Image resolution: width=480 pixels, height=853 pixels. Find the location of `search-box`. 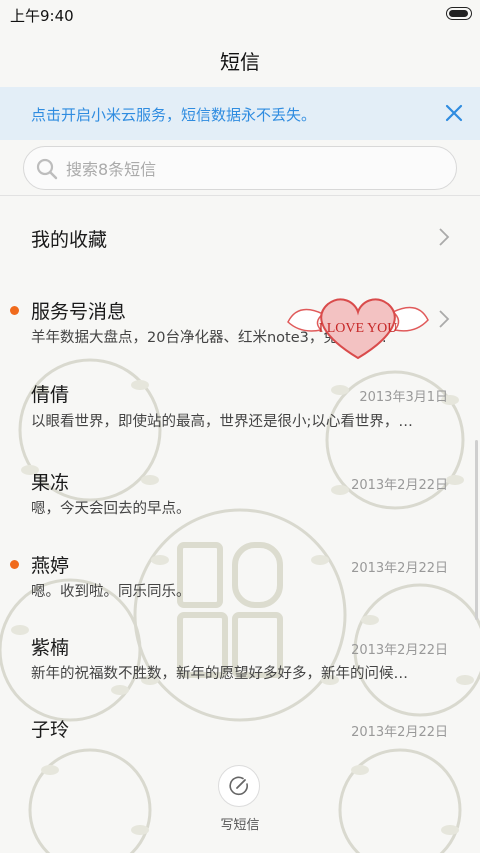

search-box is located at coordinates (240, 168).